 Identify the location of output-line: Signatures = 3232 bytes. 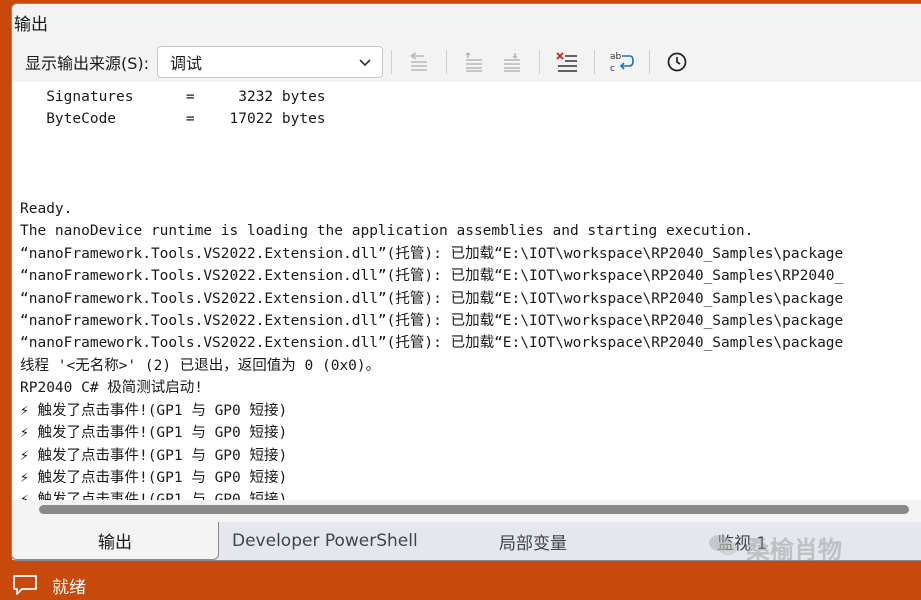
(173, 97).